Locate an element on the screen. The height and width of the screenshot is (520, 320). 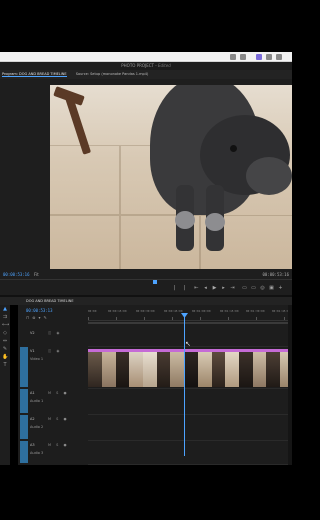
step-back-icon: ◂ is located at coordinates (205, 288).